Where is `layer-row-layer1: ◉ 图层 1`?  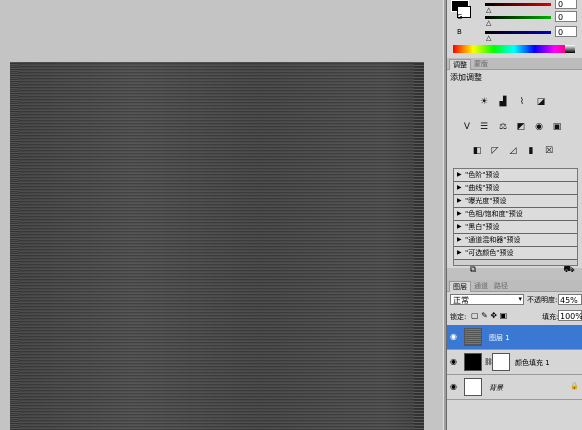
layer-row-layer1: ◉ 图层 1 is located at coordinates (514, 337).